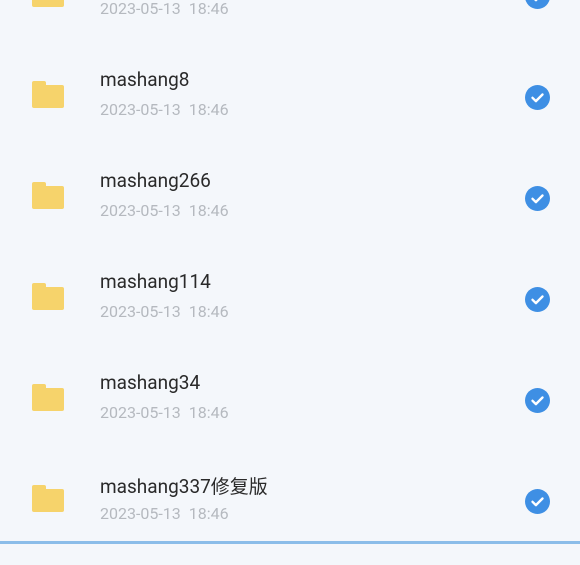 The image size is (580, 565). What do you see at coordinates (155, 281) in the screenshot?
I see `file-name: mashang114` at bounding box center [155, 281].